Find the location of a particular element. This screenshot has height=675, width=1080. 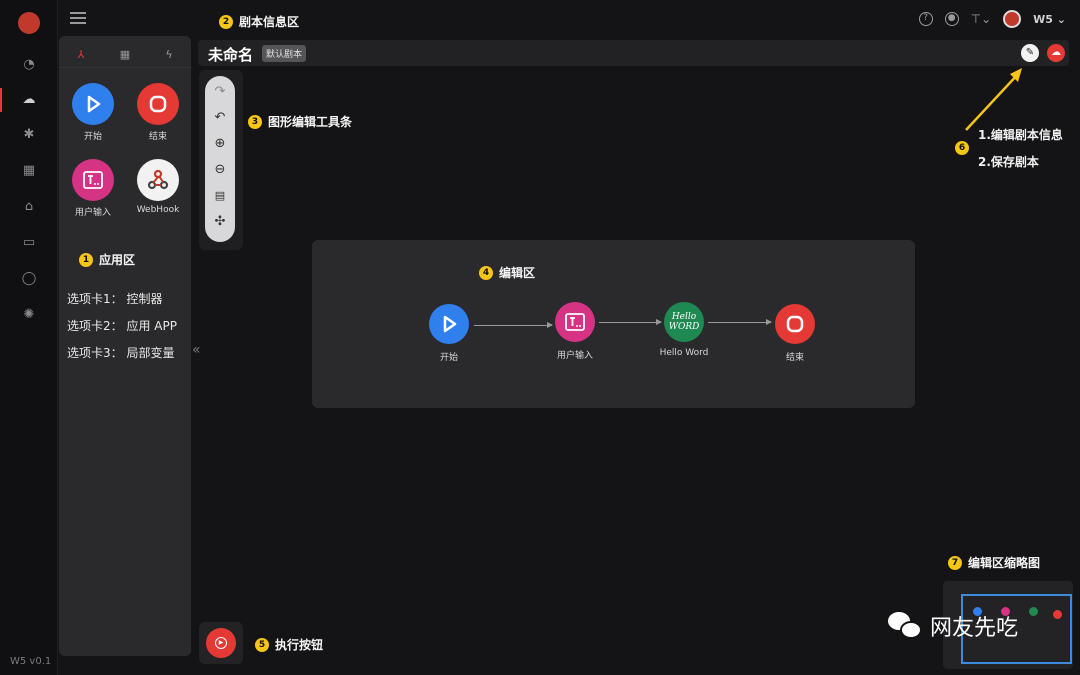

run-button: ▶ is located at coordinates (221, 643).